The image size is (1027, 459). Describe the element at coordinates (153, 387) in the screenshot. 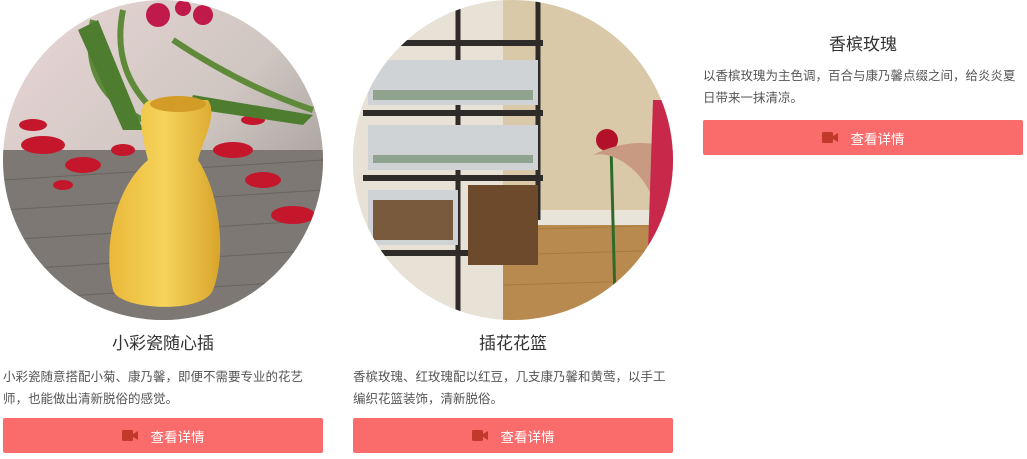

I see `product-description: 小彩瓷随意搭配小菊、康乃馨，即便不需要专业的花艺师，也能做出清新脱俗的感觉。` at that location.